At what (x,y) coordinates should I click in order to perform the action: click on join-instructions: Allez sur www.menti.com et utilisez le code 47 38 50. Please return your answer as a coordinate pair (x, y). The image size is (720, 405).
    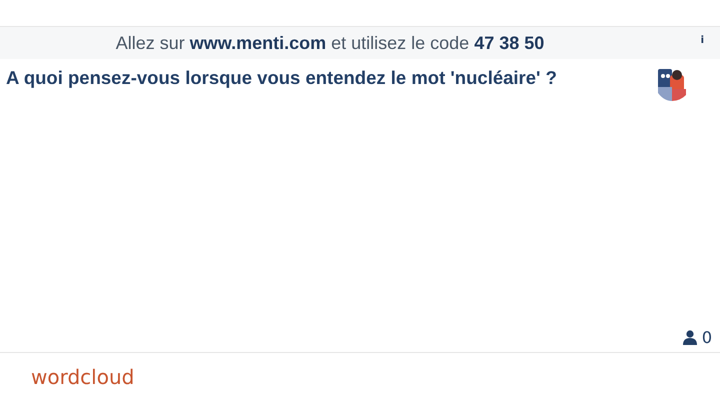
    Looking at the image, I should click on (330, 43).